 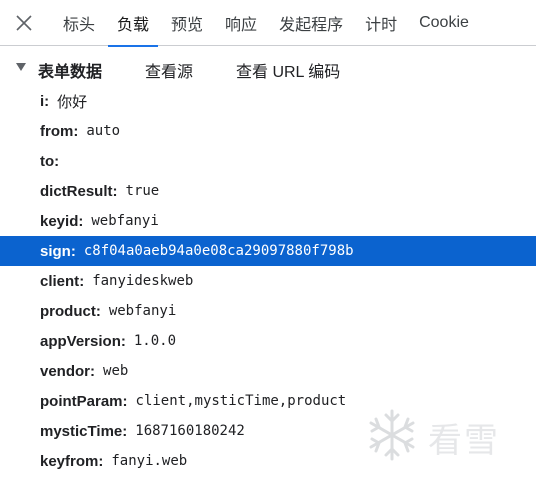 I want to click on field-value: client,mysticTime,product, so click(x=241, y=401).